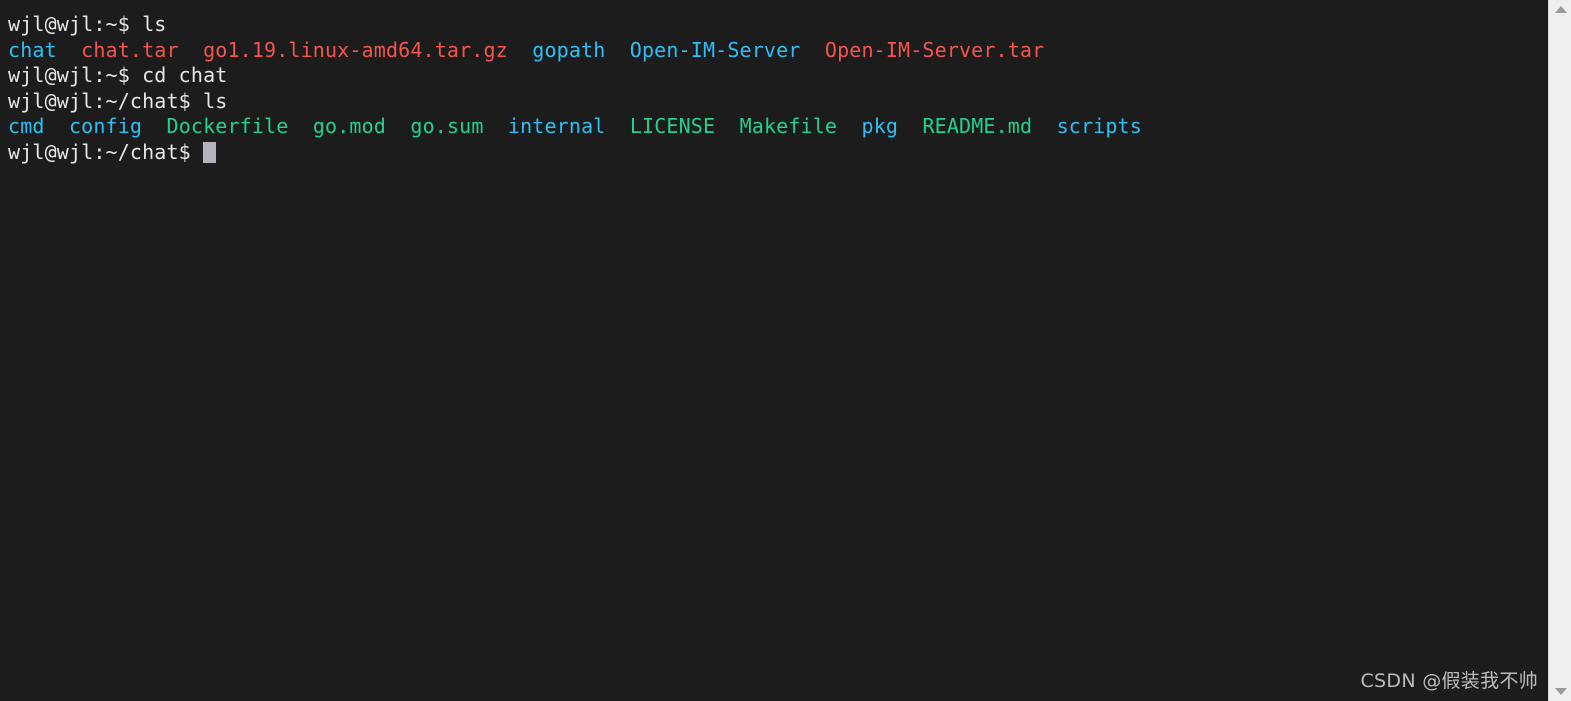  Describe the element at coordinates (778, 102) in the screenshot. I see `line-cmd-ls-chat: wjl@wjl:~/chat$ ls` at that location.